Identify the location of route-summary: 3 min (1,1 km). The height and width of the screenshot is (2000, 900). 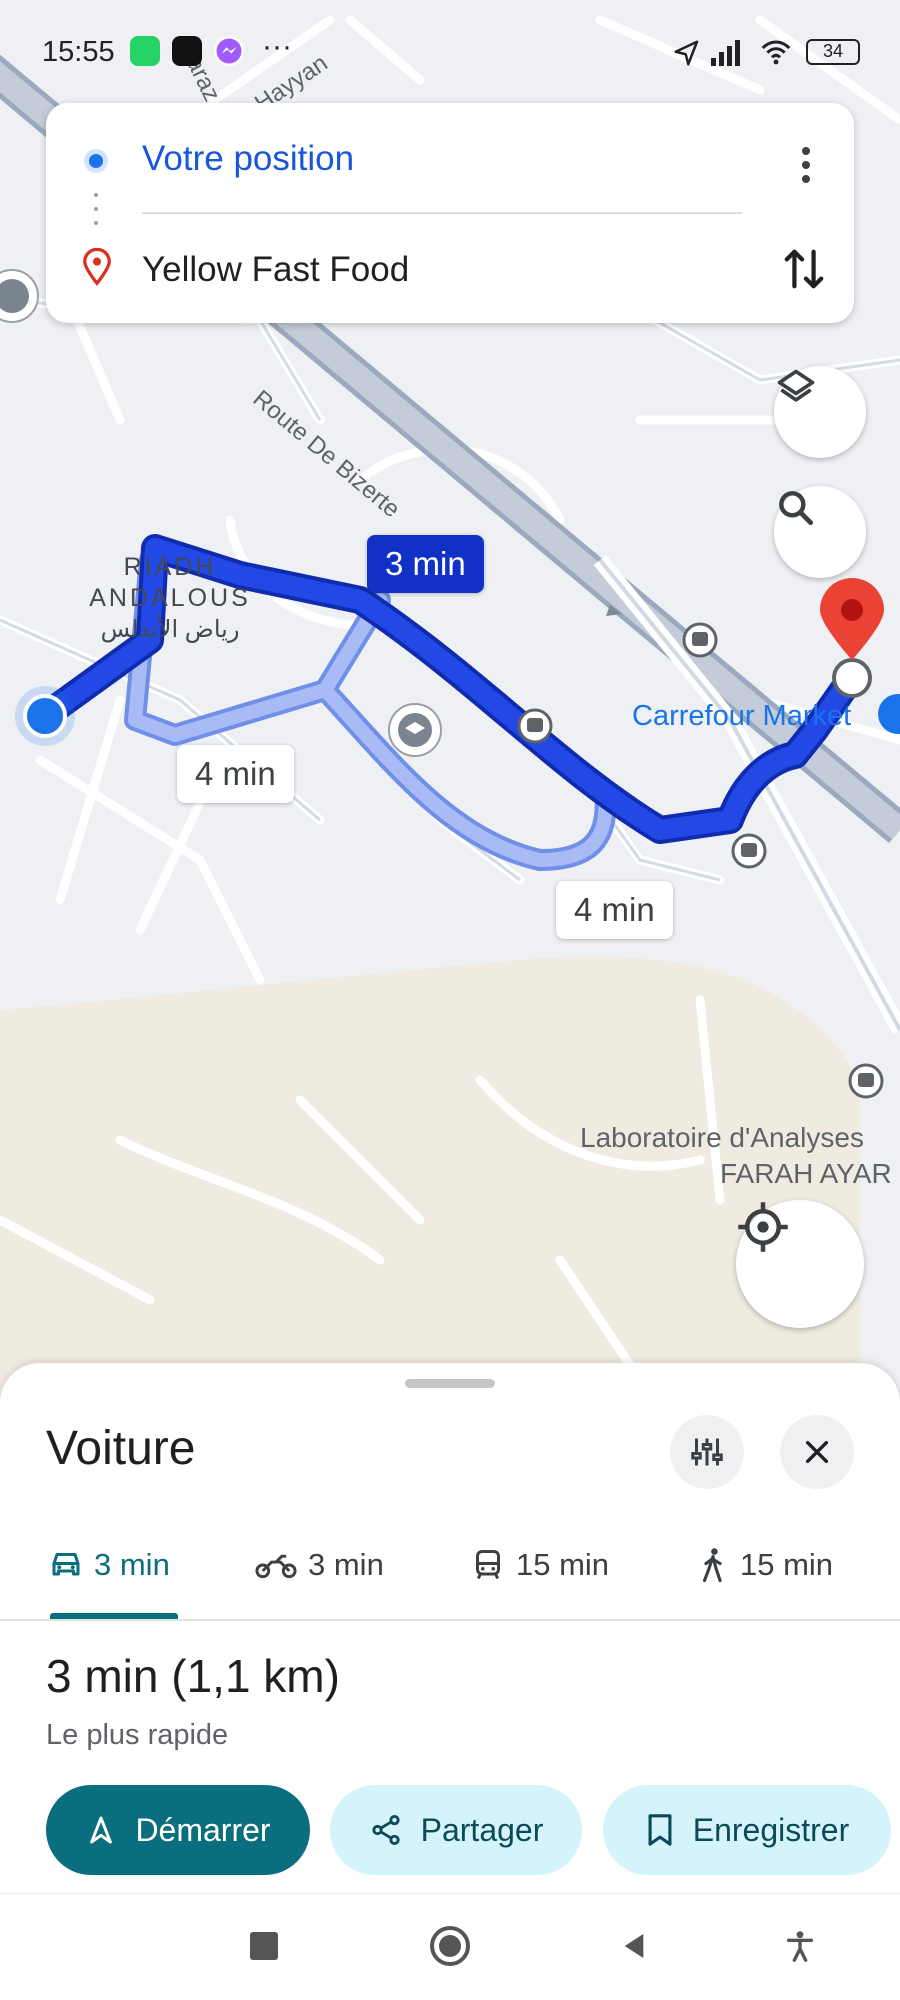
(193, 1676).